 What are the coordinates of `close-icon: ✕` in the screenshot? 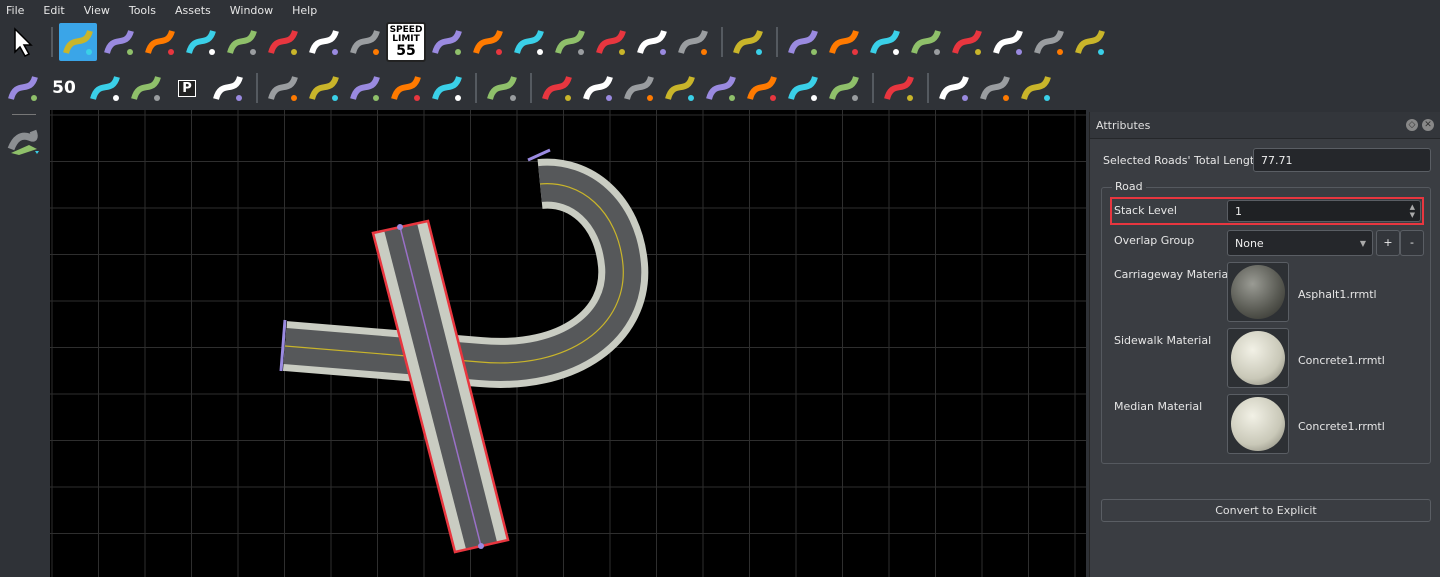 It's located at (1428, 125).